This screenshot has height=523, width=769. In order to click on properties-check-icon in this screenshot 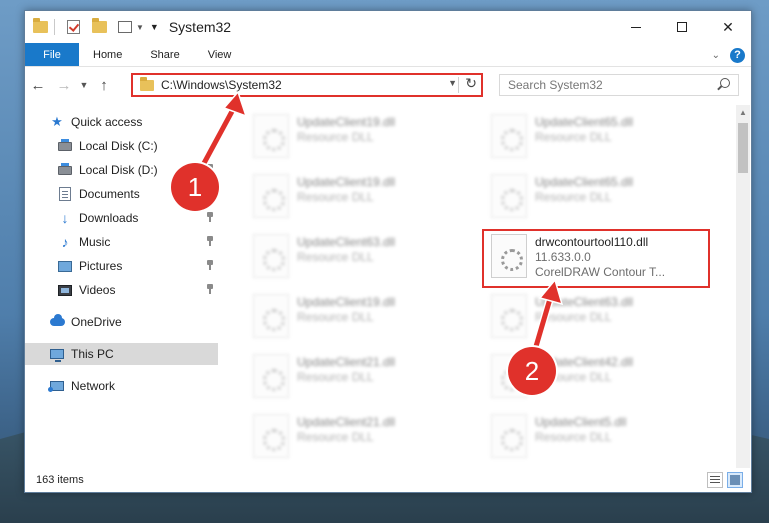, I will do `click(73, 27)`.